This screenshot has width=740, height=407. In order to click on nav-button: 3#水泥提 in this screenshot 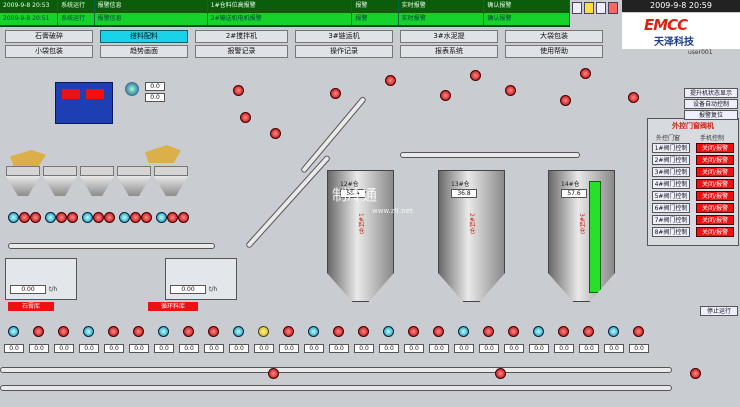, I will do `click(449, 36)`.